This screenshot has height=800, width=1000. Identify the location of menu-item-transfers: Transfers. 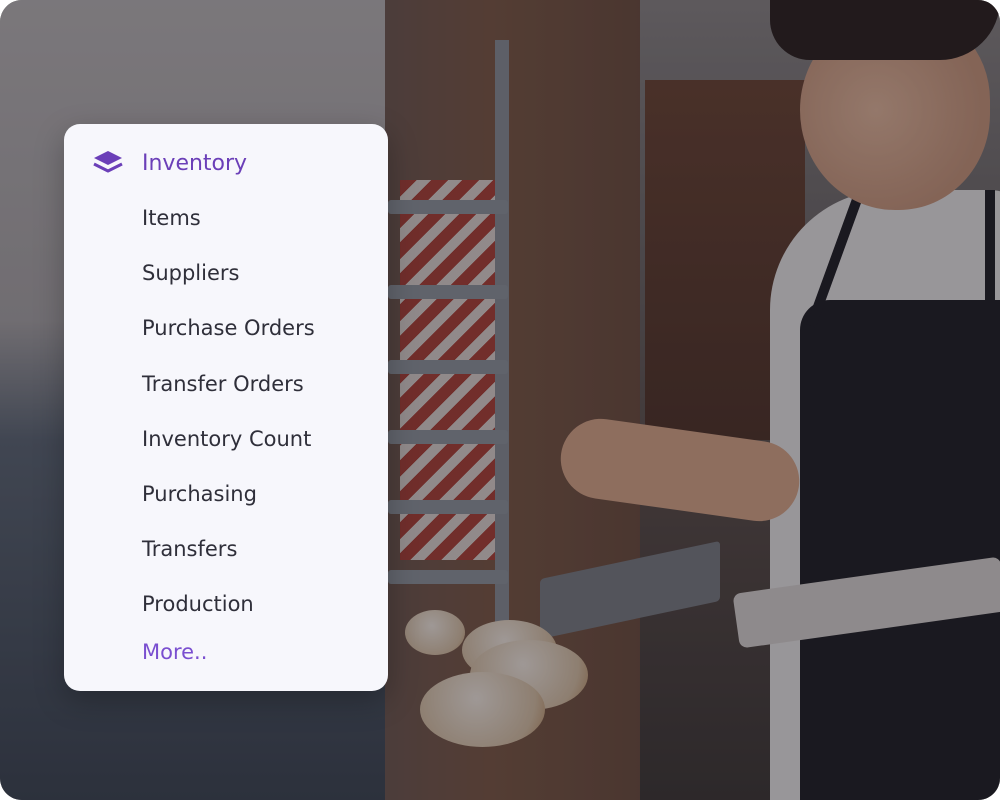
(228, 552).